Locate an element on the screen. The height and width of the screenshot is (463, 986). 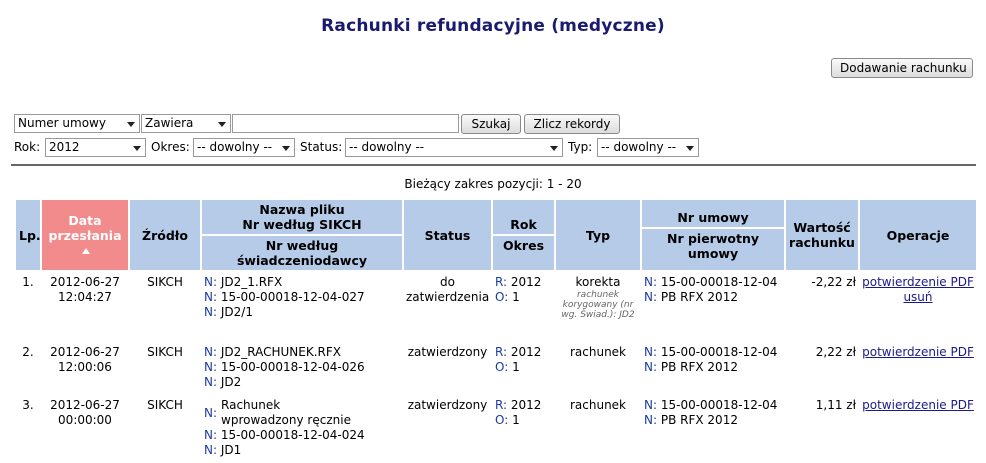
row-operations: potwierdzenie PDF is located at coordinates (918, 428).